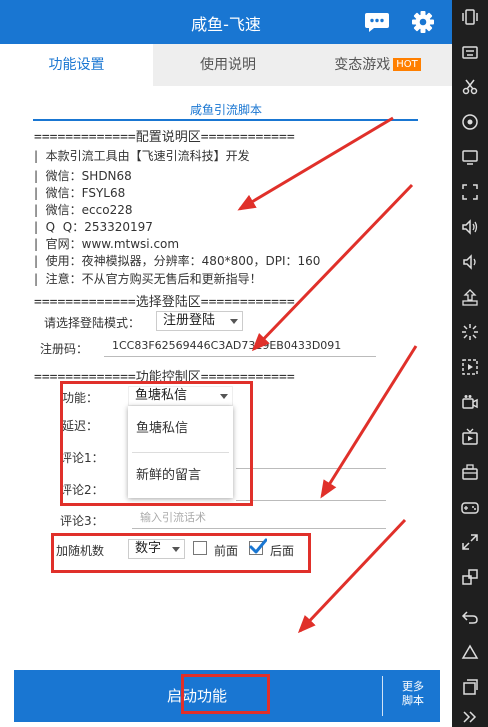 This screenshot has width=488, height=727. Describe the element at coordinates (470, 472) in the screenshot. I see `toolbox-icon` at that location.